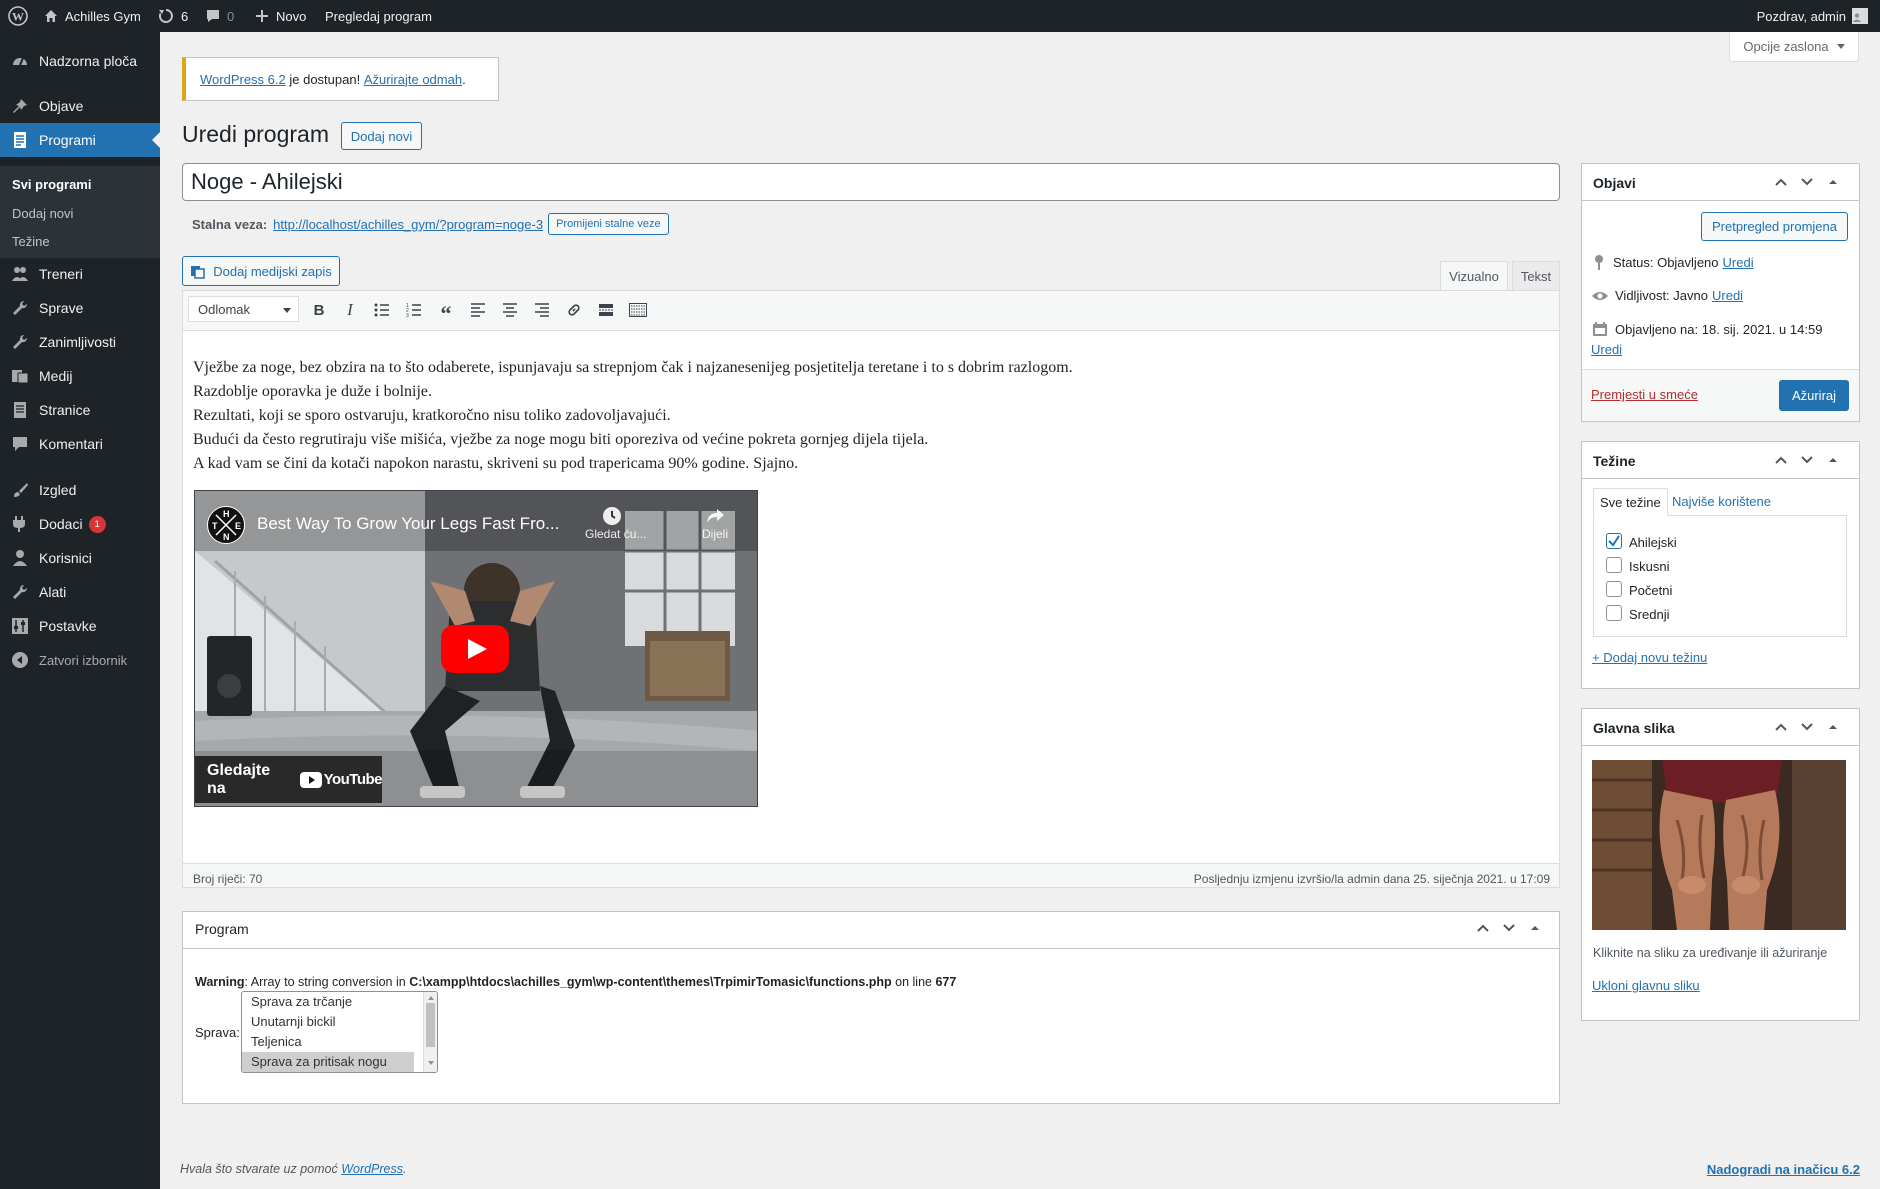  What do you see at coordinates (1814, 395) in the screenshot?
I see `update-button: Ažuriraj` at bounding box center [1814, 395].